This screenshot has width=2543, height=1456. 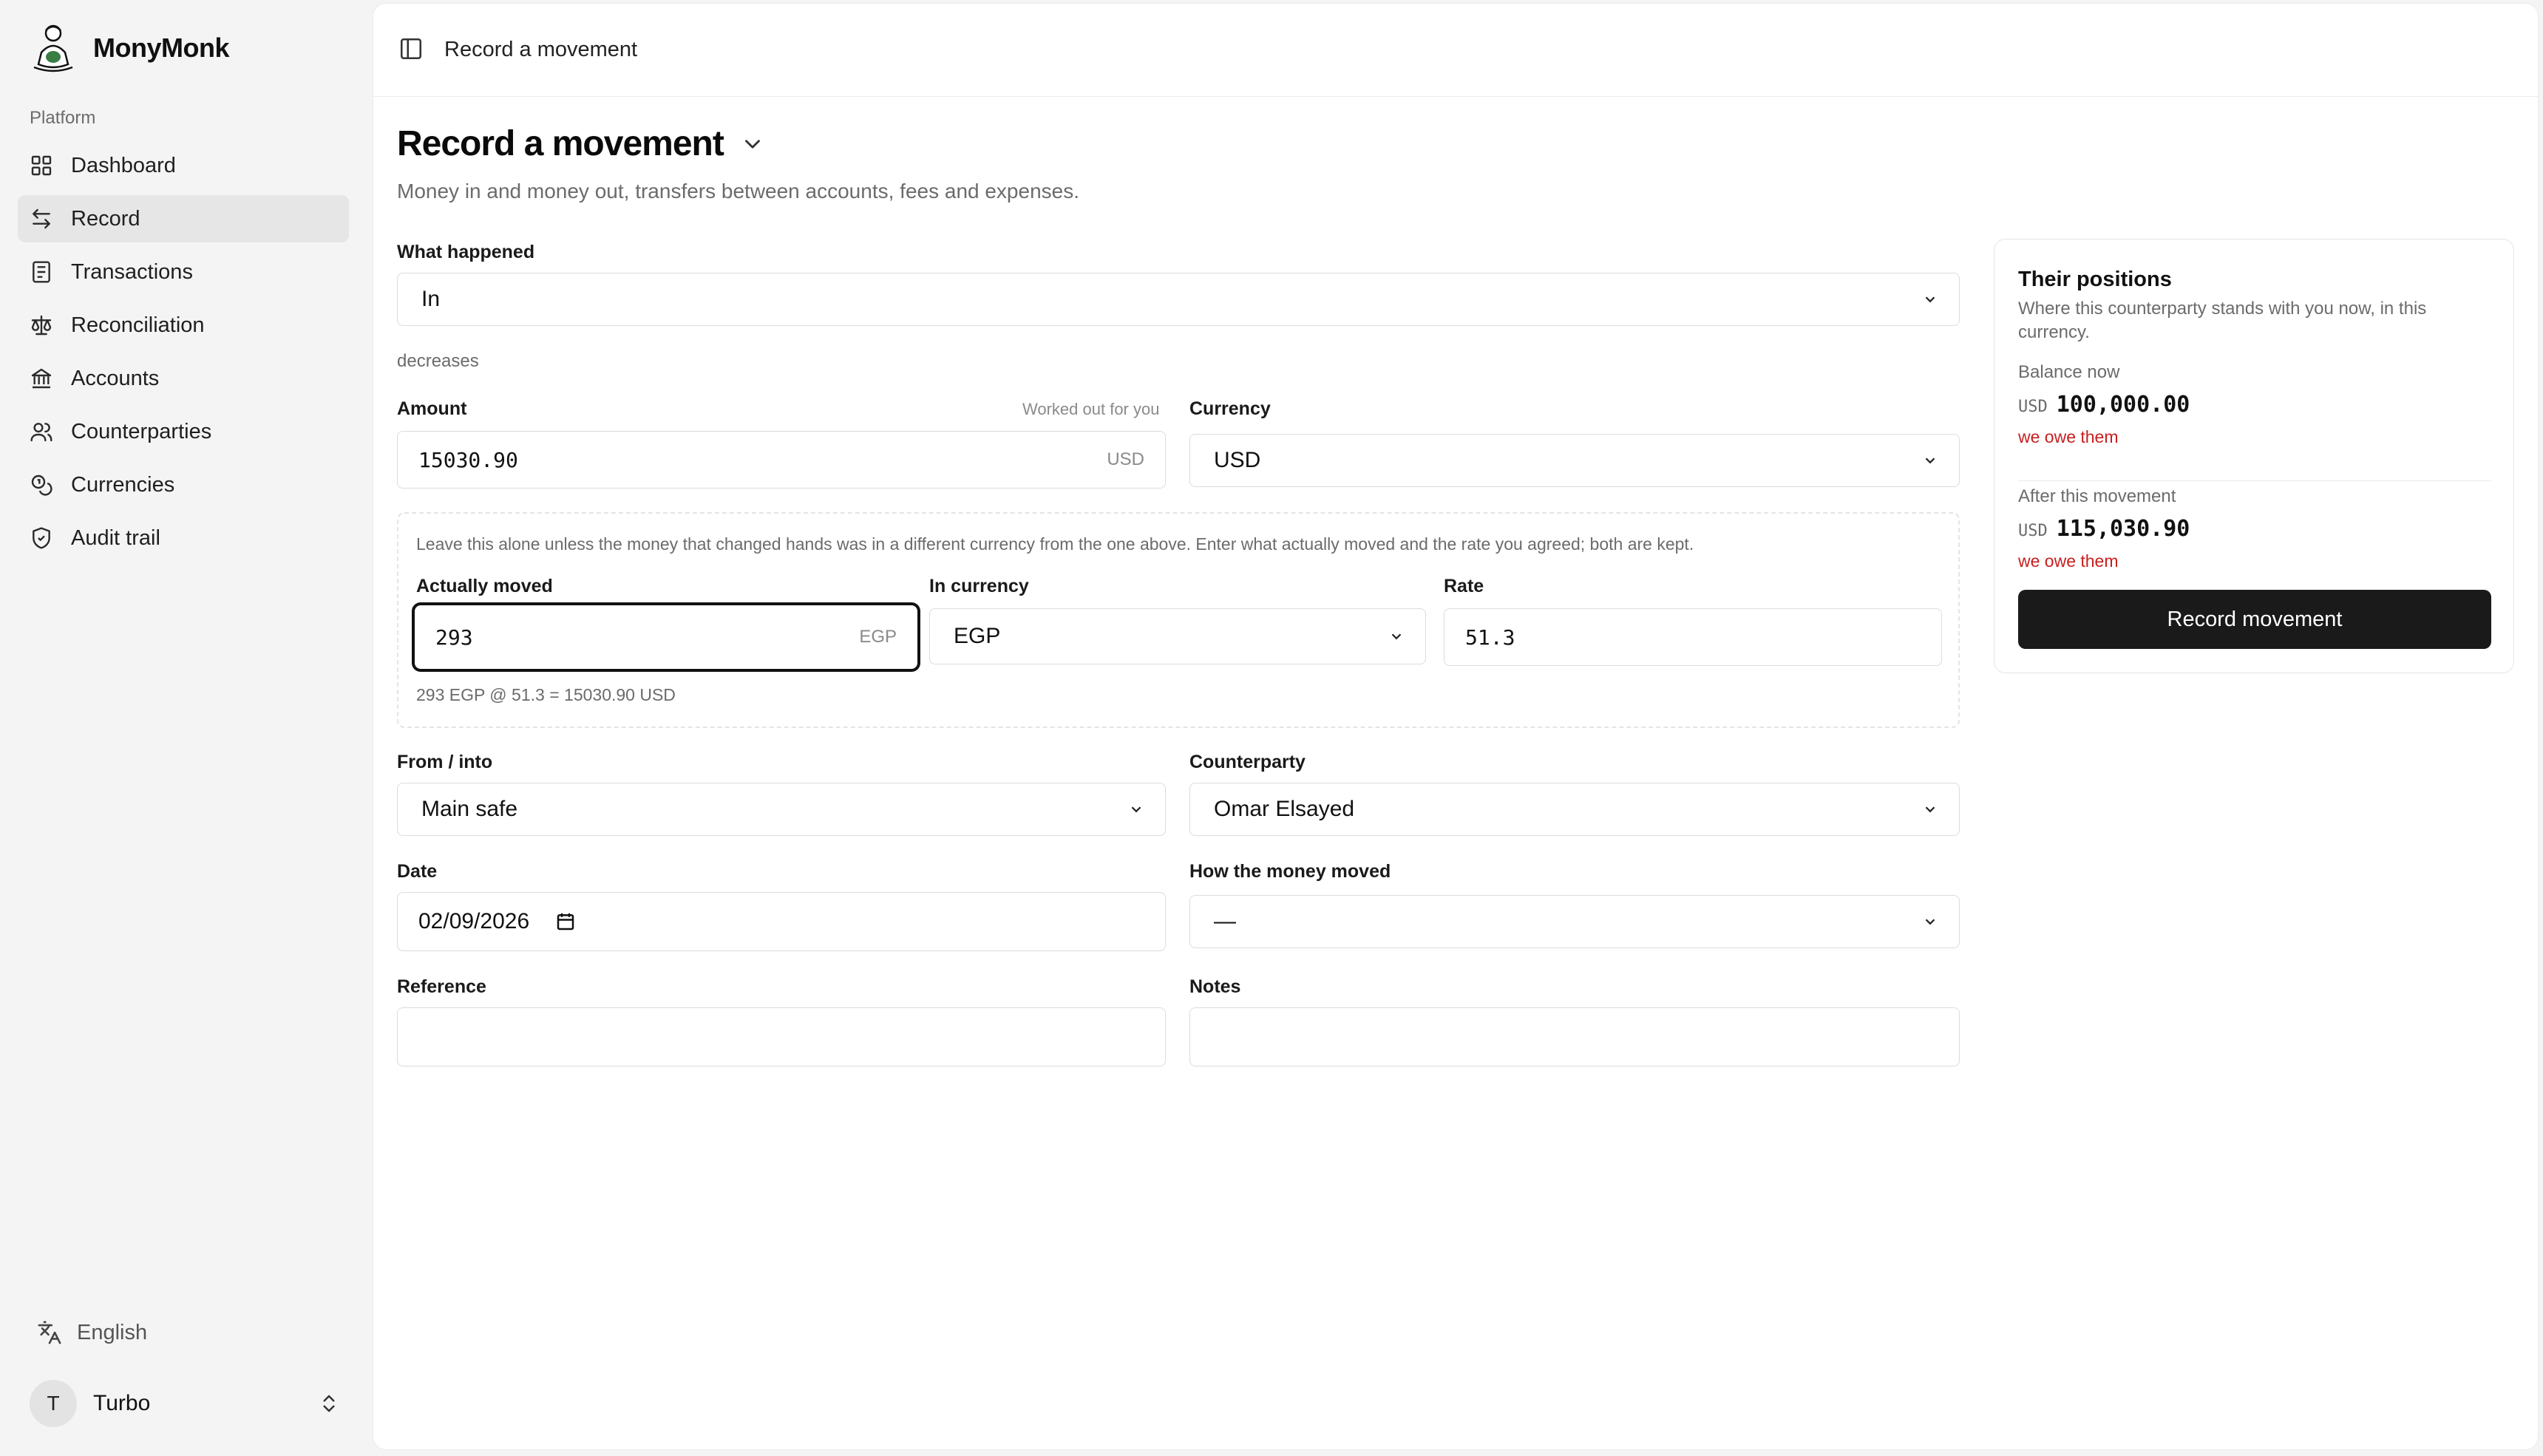 What do you see at coordinates (411, 49) in the screenshot?
I see `sidebar-toggle-icon` at bounding box center [411, 49].